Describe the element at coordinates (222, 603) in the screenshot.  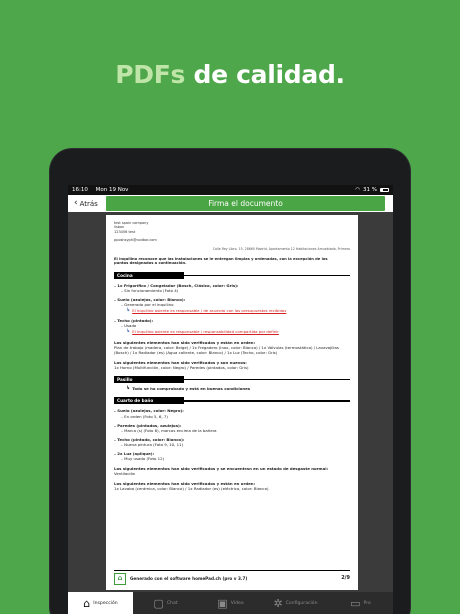
I see `video-icon: ▣` at that location.